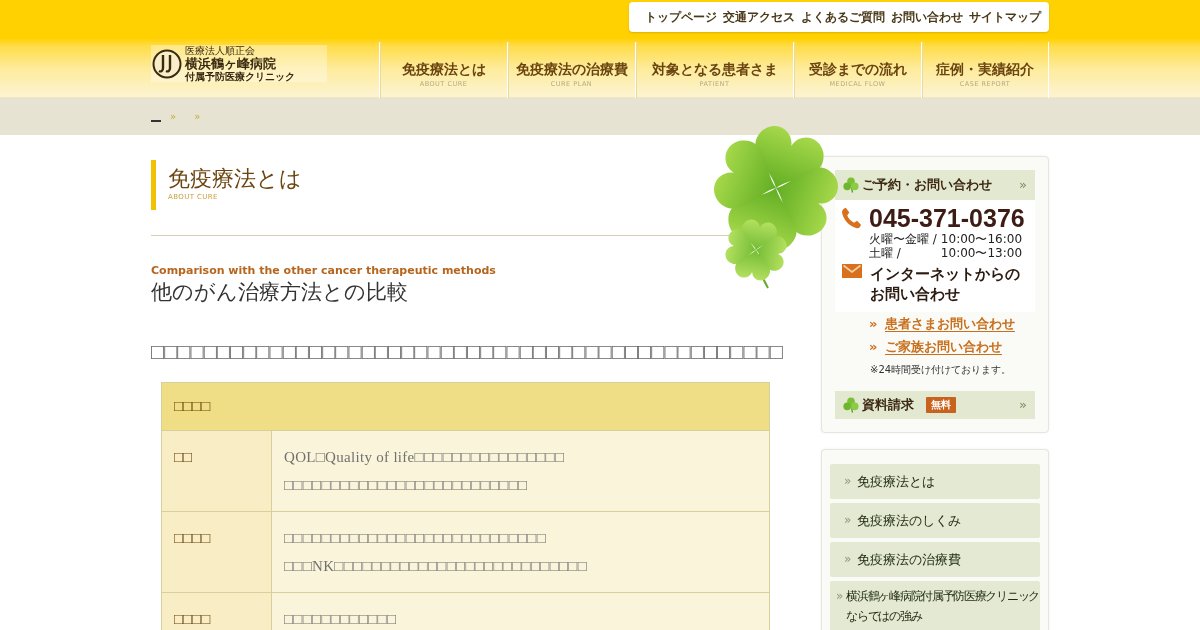 Image resolution: width=1200 pixels, height=630 pixels. I want to click on logo-hospital-name: 横浜鶴ヶ峰病院, so click(231, 63).